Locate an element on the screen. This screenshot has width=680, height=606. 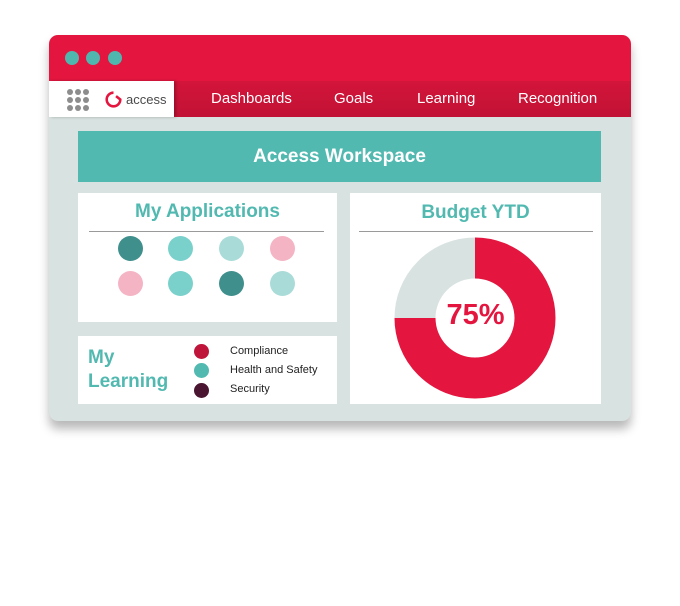
nav-goals: Goals is located at coordinates (353, 98).